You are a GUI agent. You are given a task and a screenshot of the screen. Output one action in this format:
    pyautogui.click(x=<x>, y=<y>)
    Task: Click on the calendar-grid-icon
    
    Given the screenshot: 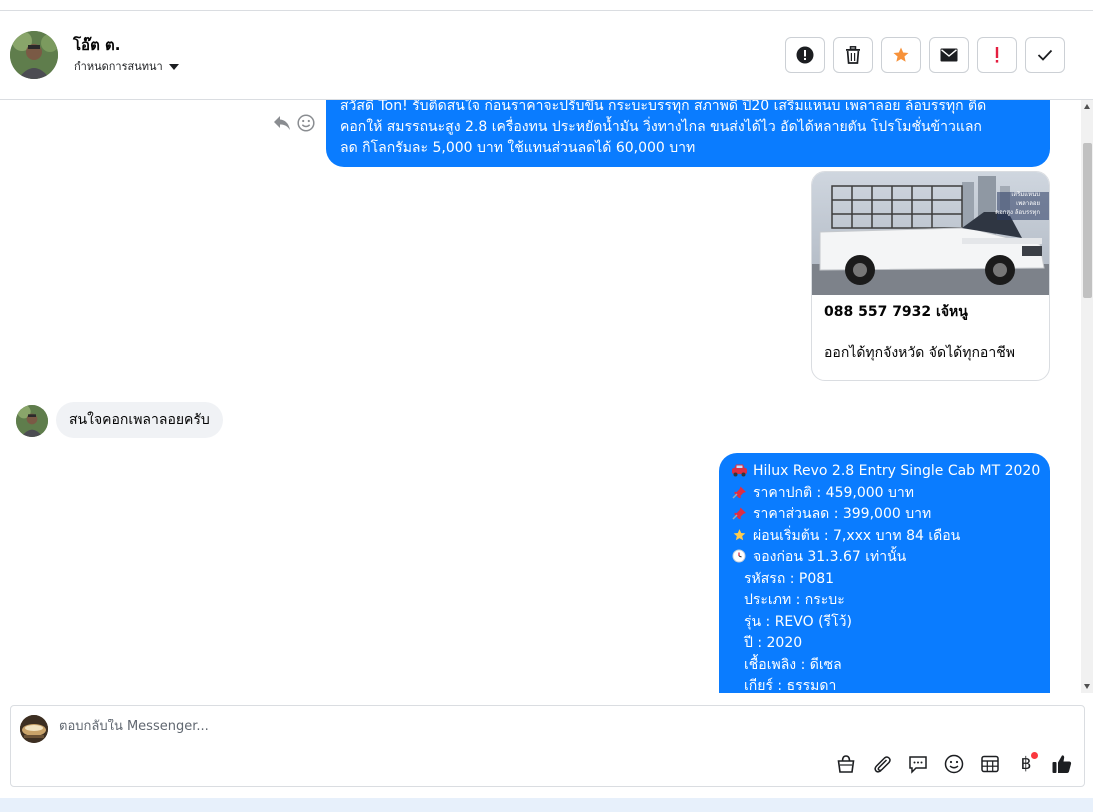 What is the action you would take?
    pyautogui.click(x=990, y=764)
    